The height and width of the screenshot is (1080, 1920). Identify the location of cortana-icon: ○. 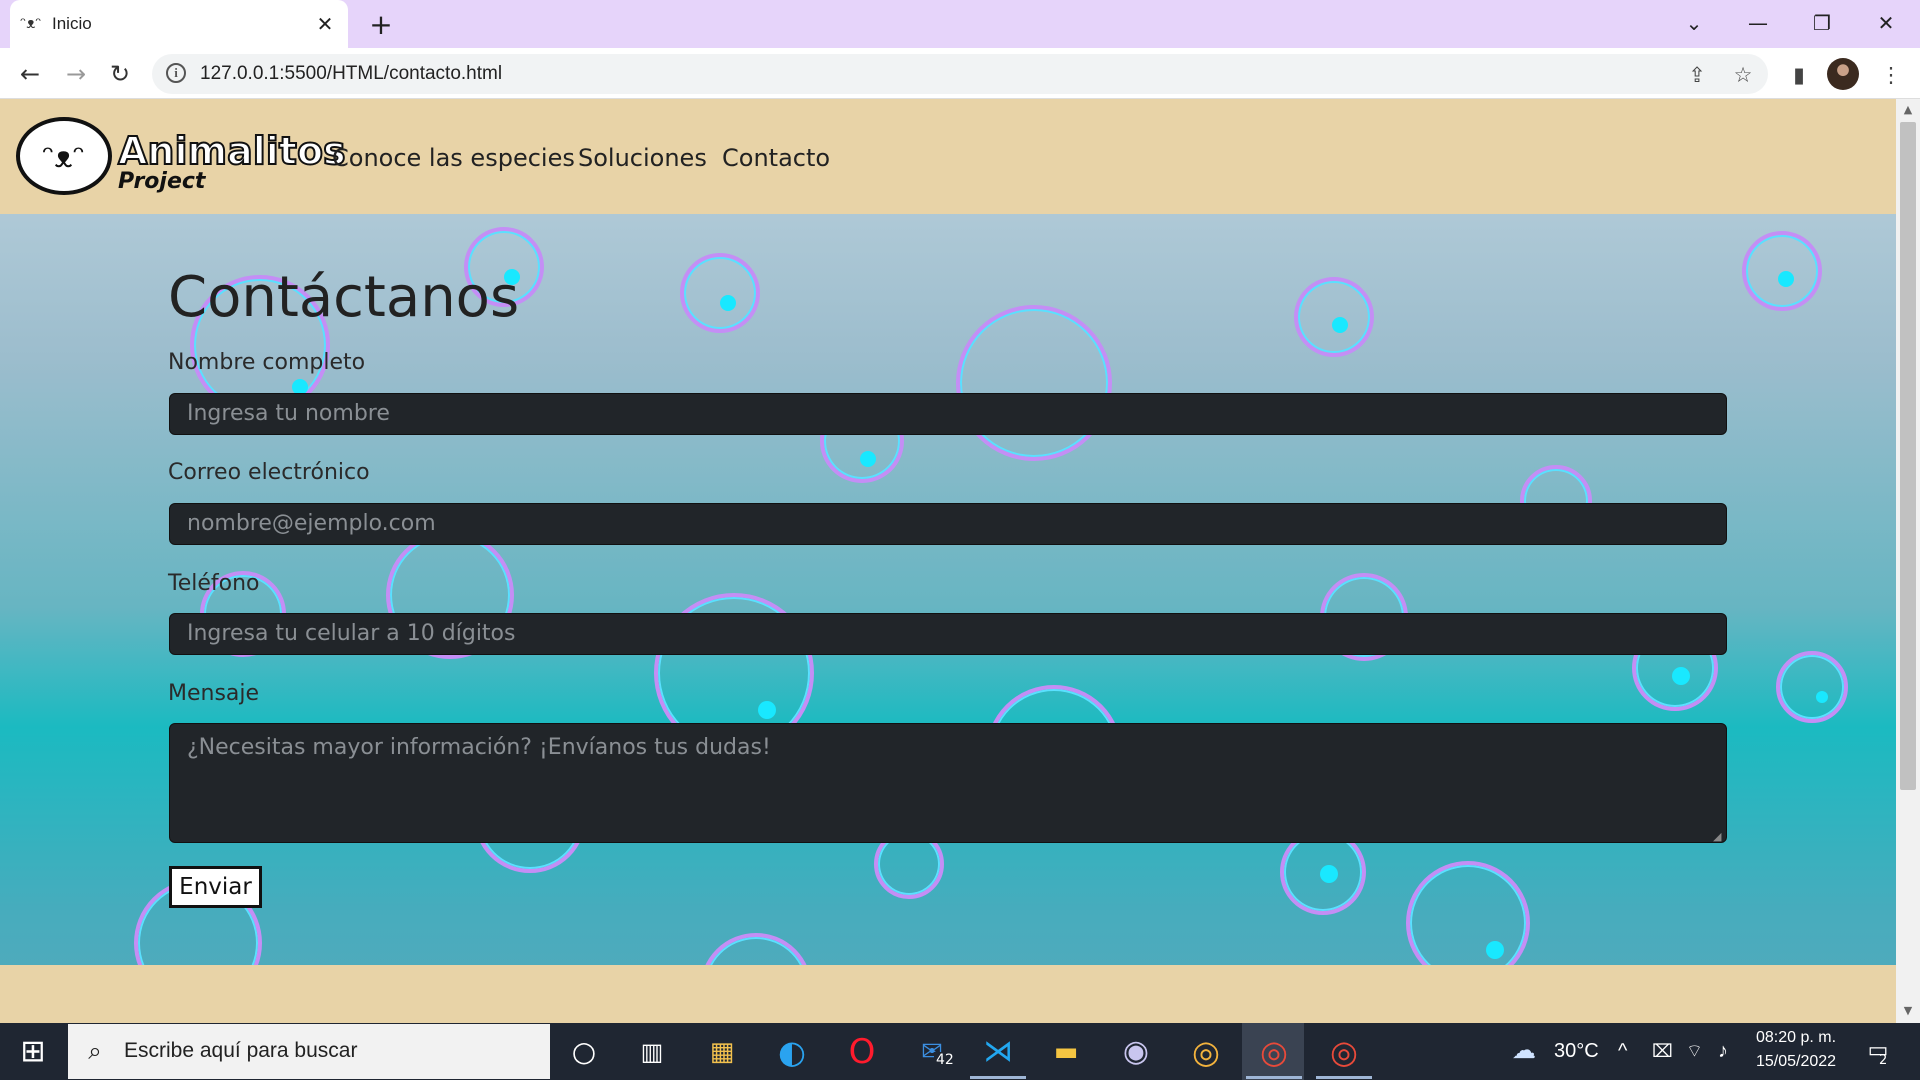
(584, 1052).